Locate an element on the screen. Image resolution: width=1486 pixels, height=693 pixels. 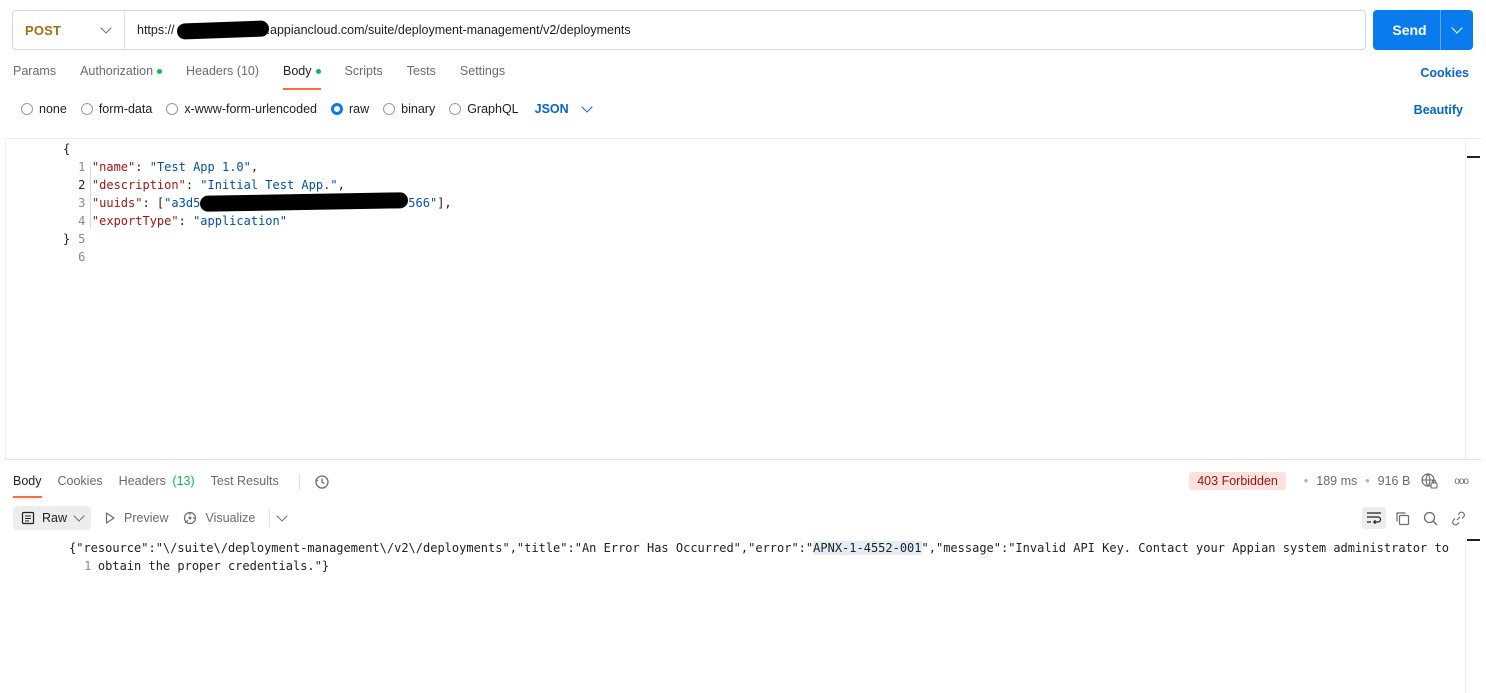
response-toolbar: Raw Preview Visualize is located at coordinates (150, 518).